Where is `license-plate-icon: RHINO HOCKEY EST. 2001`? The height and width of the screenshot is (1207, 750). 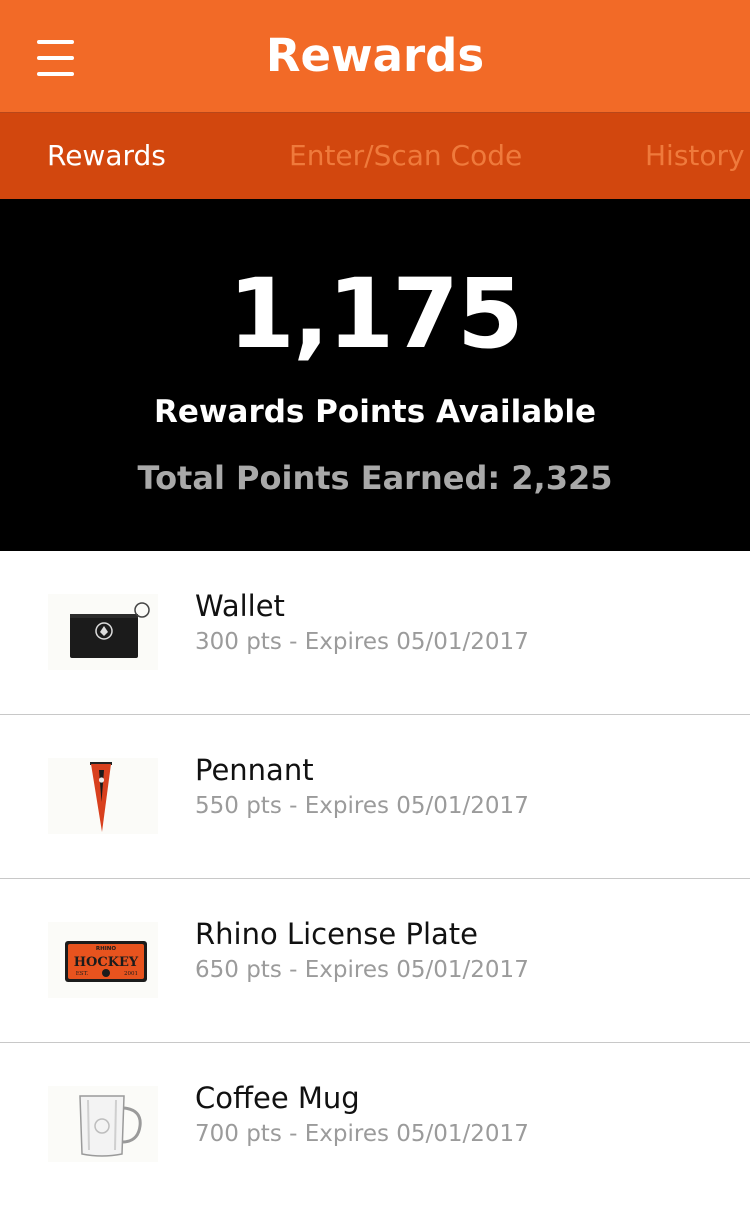
license-plate-icon: RHINO HOCKEY EST. 2001 is located at coordinates (103, 960).